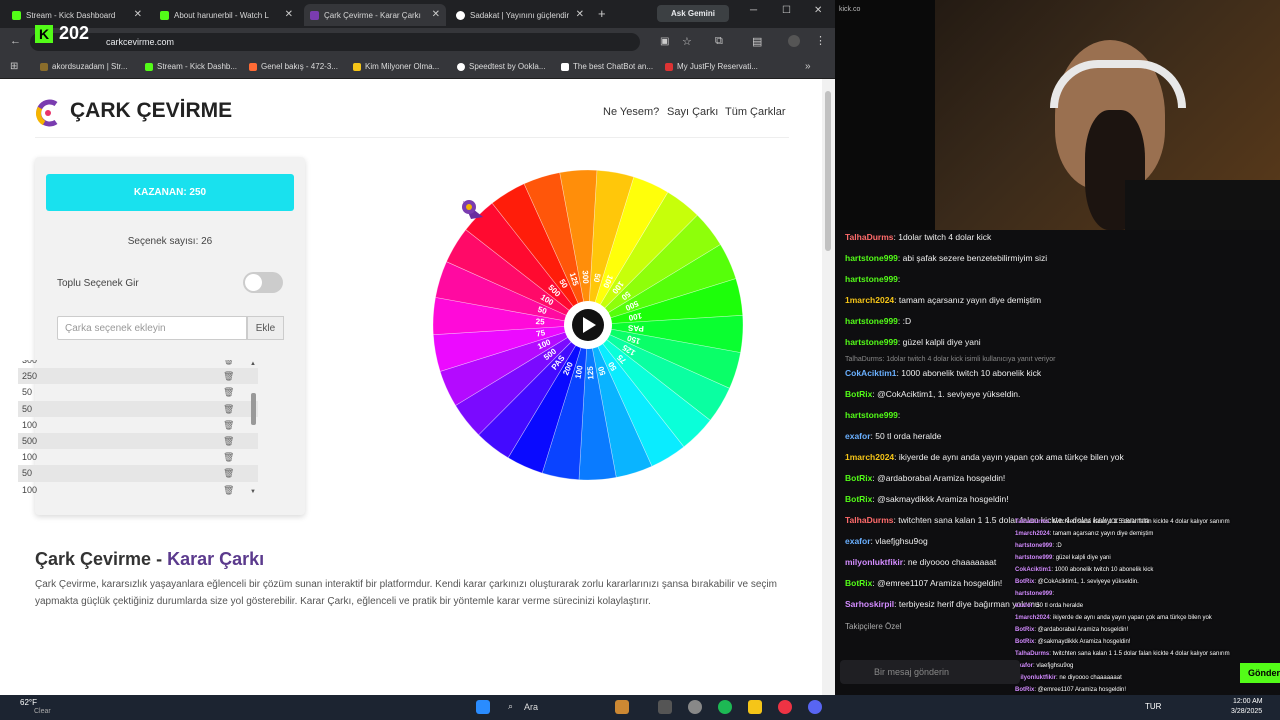 The width and height of the screenshot is (1280, 720). What do you see at coordinates (871, 373) in the screenshot?
I see `chat-username: CokAciktim1` at bounding box center [871, 373].